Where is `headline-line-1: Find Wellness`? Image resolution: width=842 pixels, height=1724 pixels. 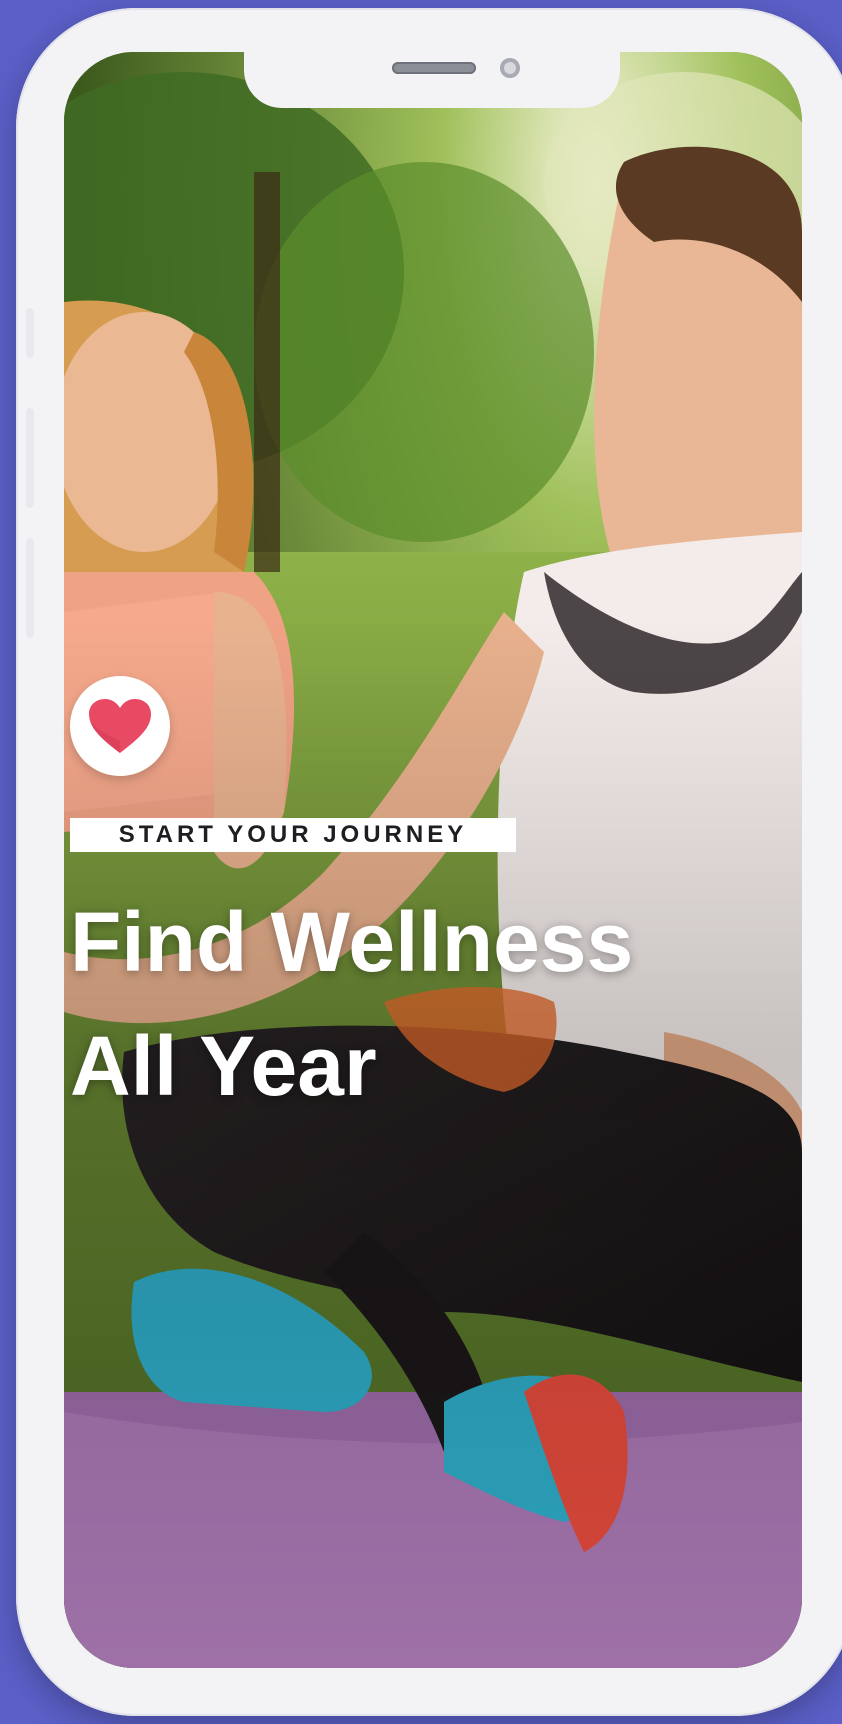 headline-line-1: Find Wellness is located at coordinates (352, 942).